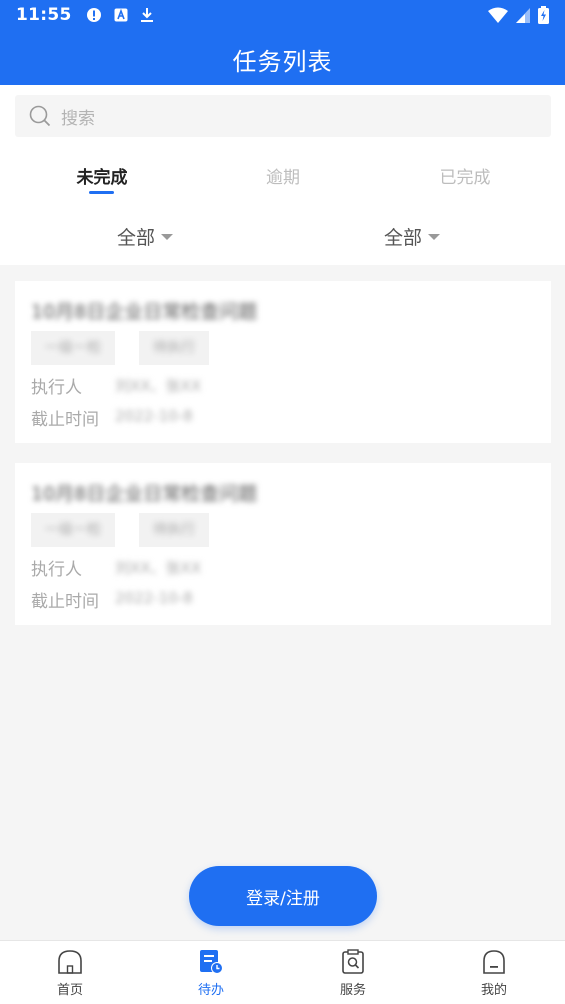 The width and height of the screenshot is (565, 1004). Describe the element at coordinates (70, 962) in the screenshot. I see `home-icon` at that location.